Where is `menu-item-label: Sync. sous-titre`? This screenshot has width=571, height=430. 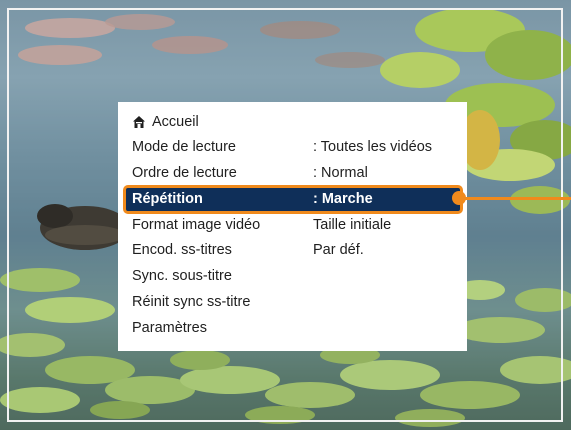 menu-item-label: Sync. sous-titre is located at coordinates (182, 276).